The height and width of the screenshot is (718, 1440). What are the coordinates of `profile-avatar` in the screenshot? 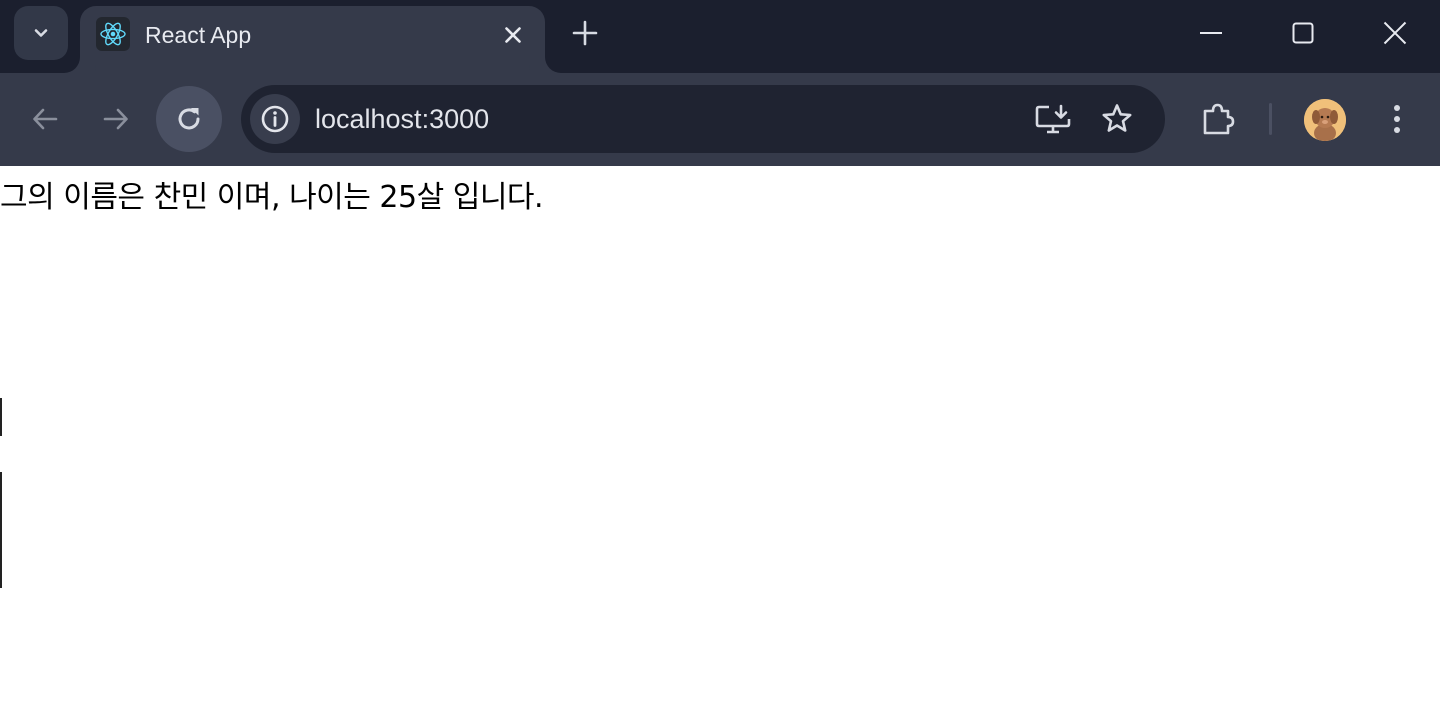 It's located at (1325, 120).